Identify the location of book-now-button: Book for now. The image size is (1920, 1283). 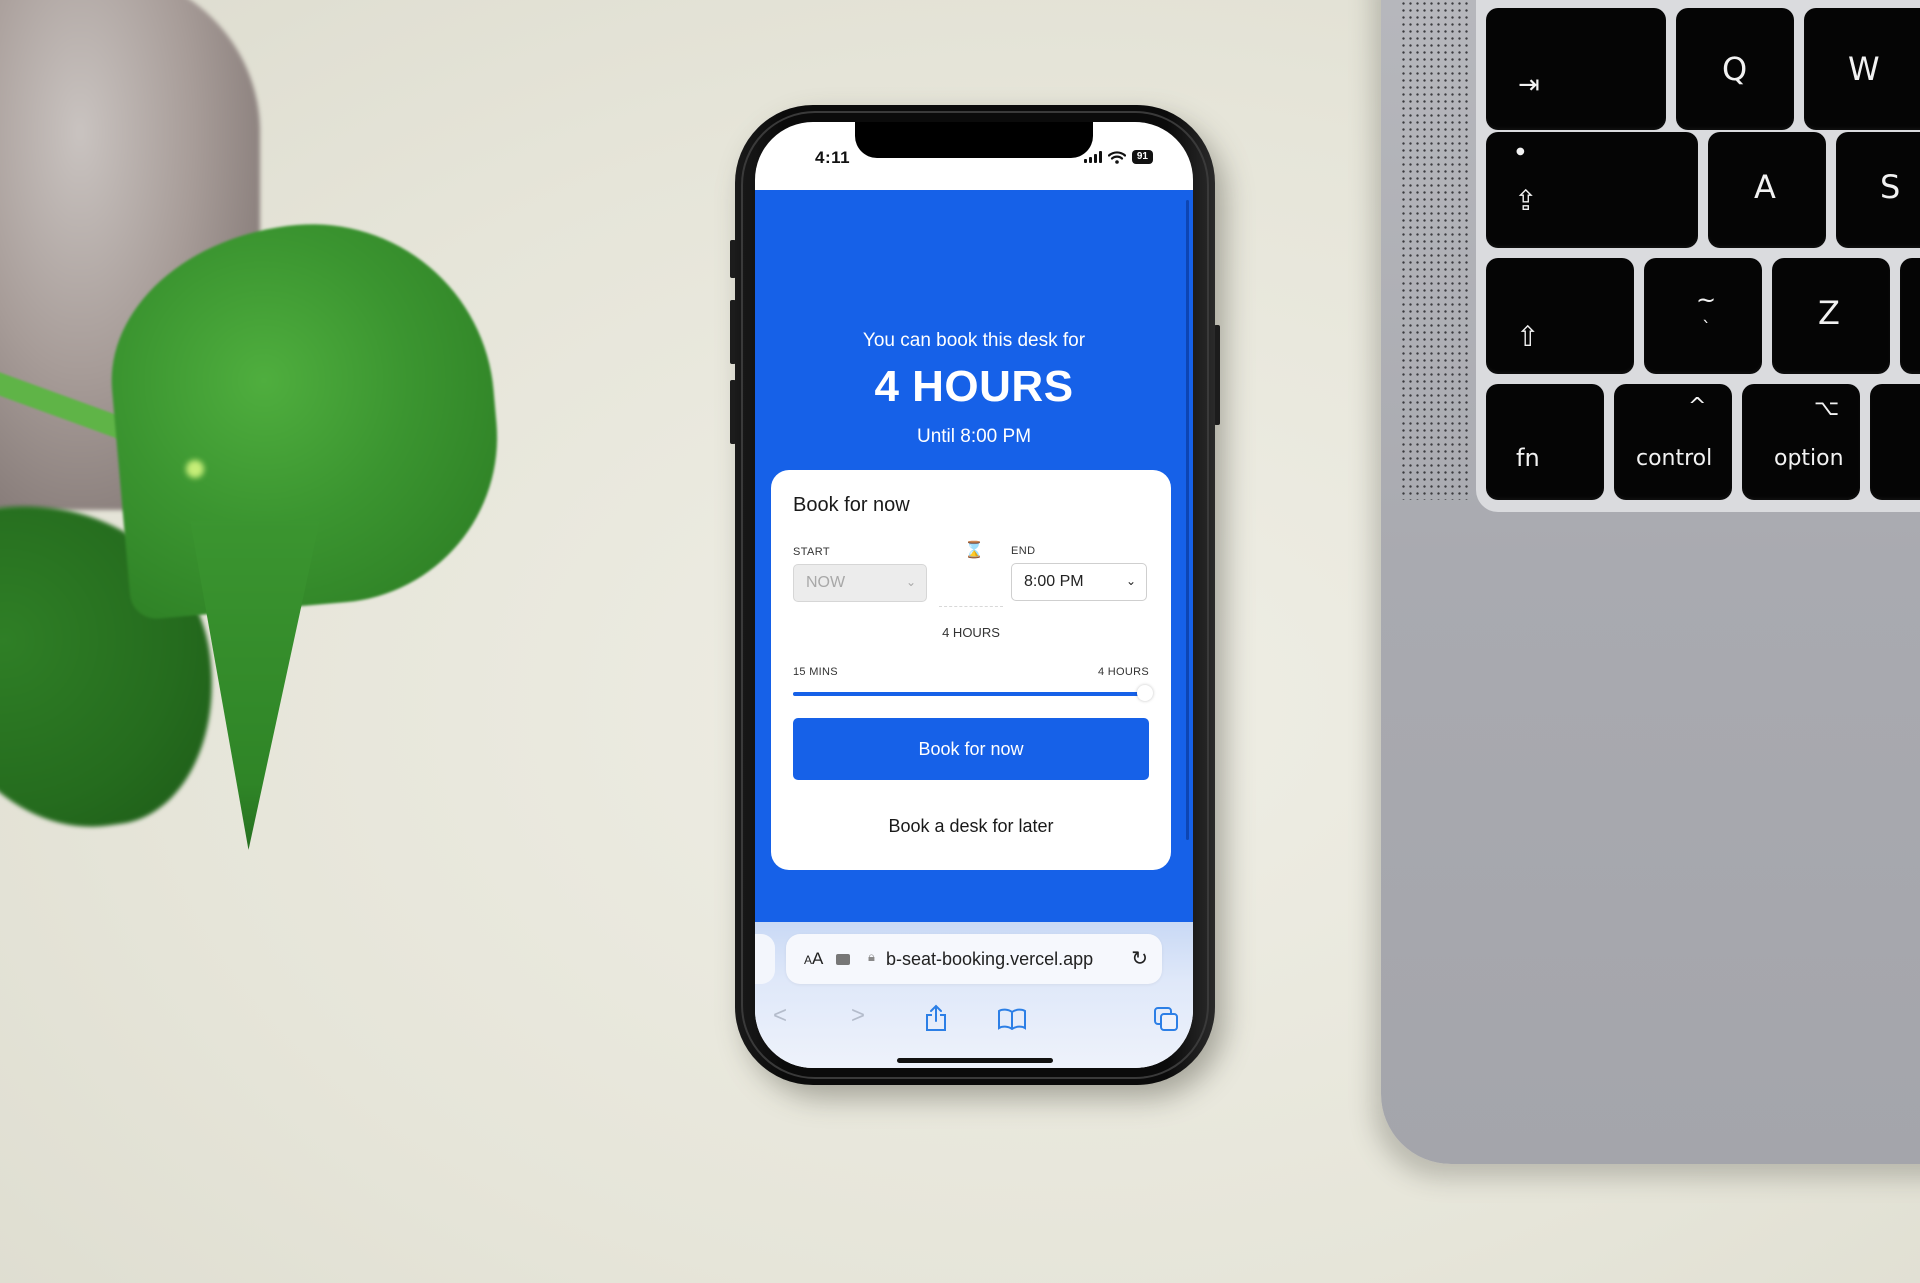
(971, 749).